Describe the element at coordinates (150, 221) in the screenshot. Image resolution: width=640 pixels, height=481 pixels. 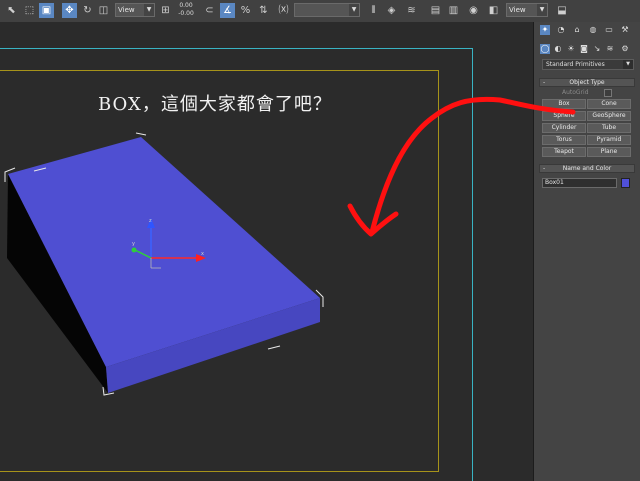
I see `svg-text: z` at that location.